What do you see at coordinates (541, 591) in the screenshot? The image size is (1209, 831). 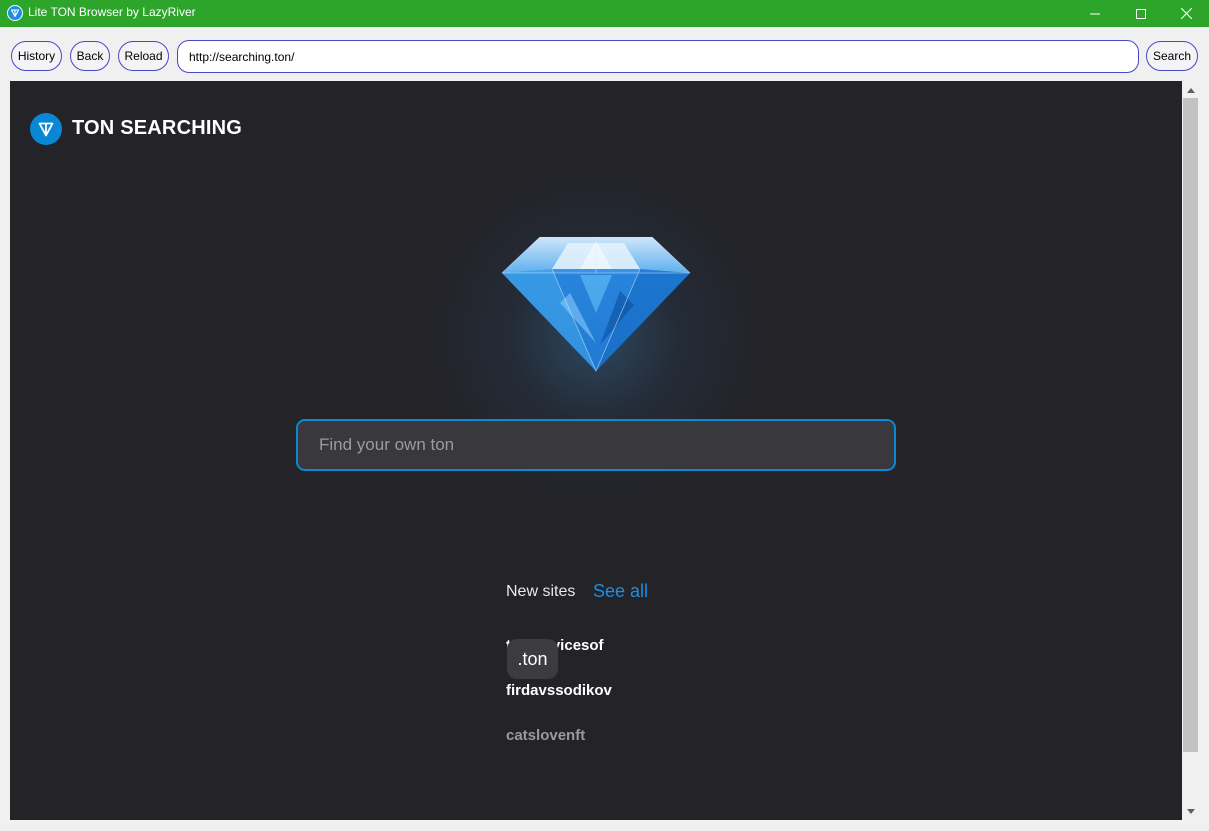 I see `new-sites-heading: New sites` at bounding box center [541, 591].